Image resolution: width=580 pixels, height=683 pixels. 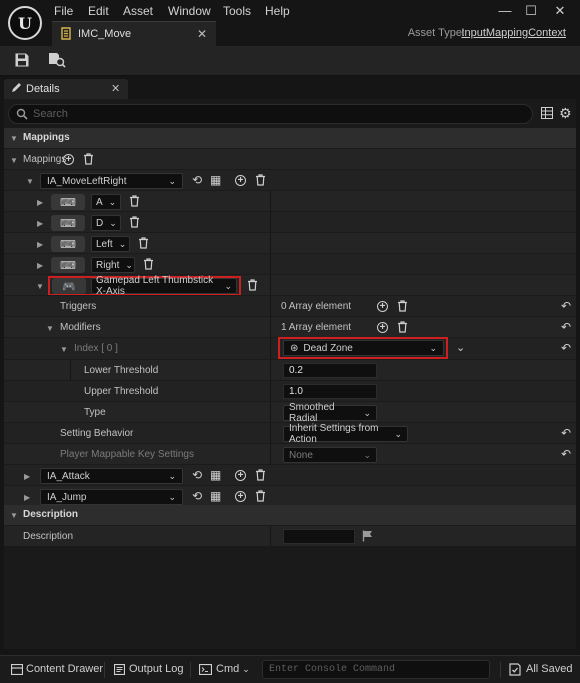 I want to click on add-modifier-icon: +, so click(x=382, y=327).